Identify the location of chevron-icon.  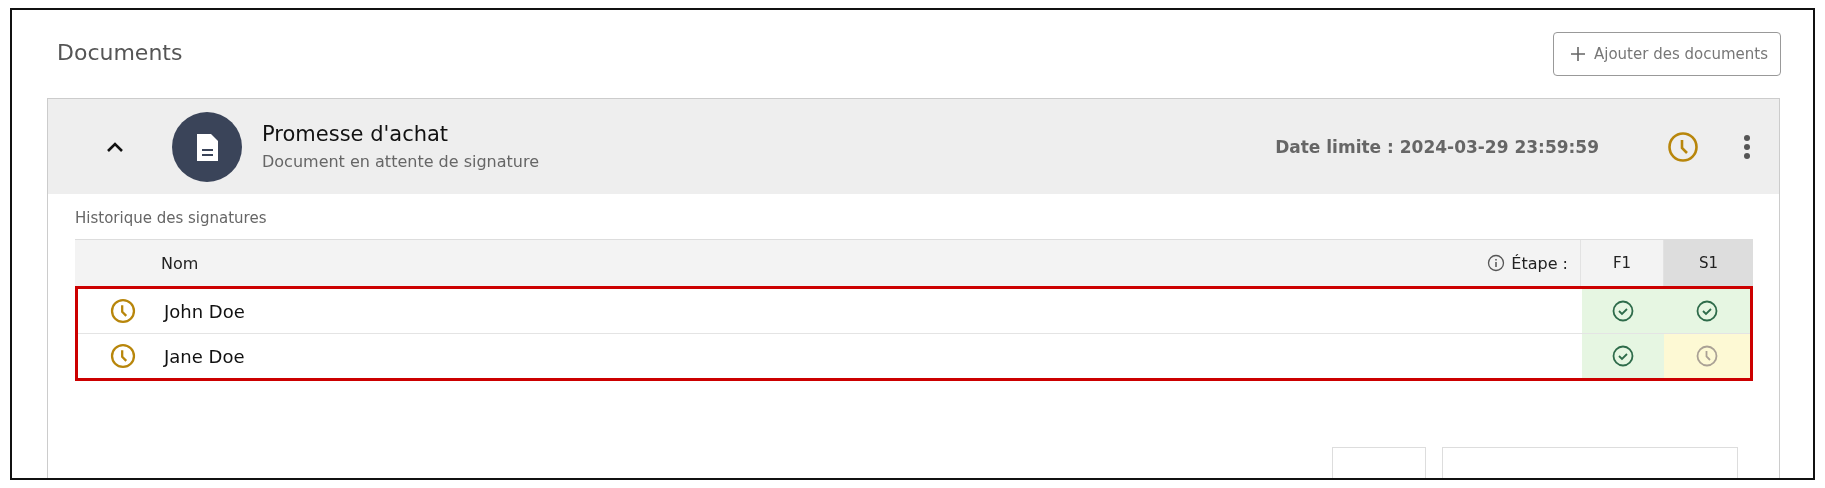
(115, 146).